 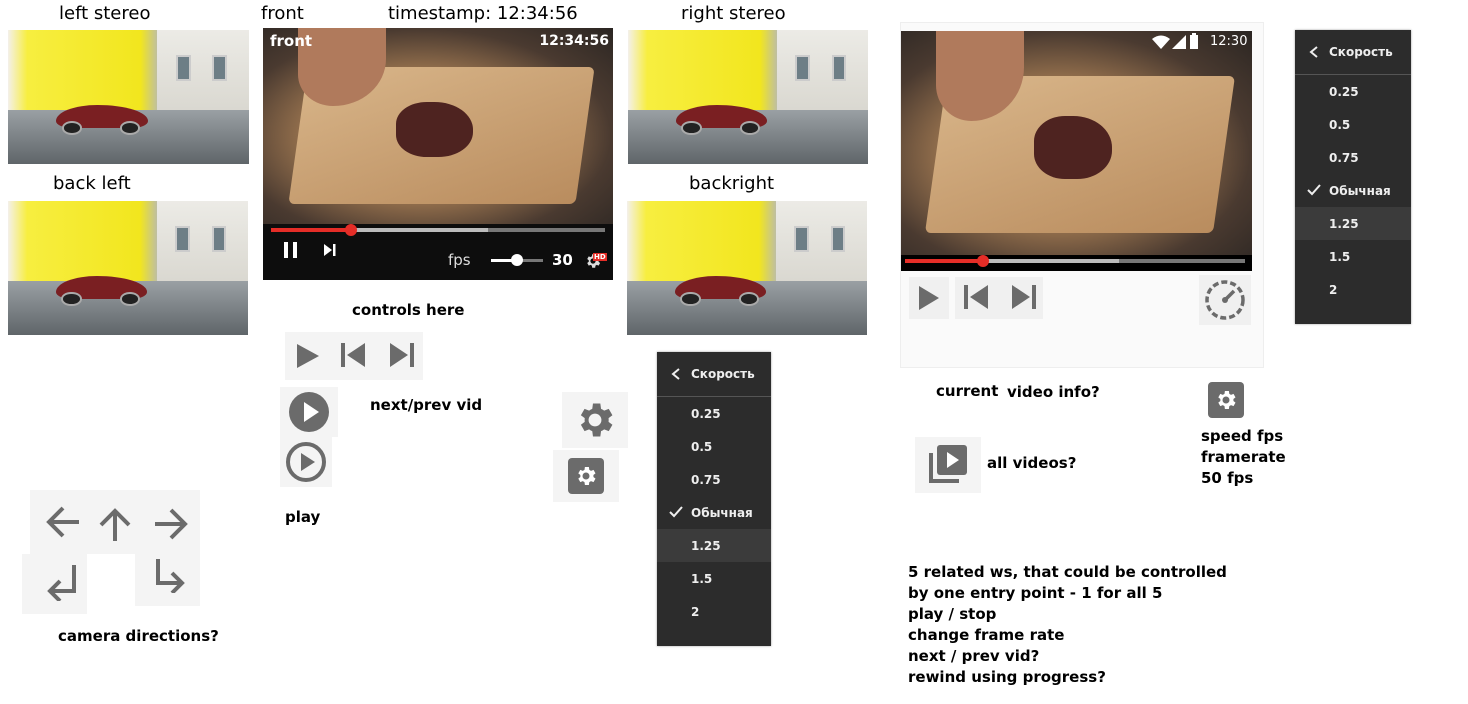 I want to click on label-video-info: video info?, so click(x=1053, y=392).